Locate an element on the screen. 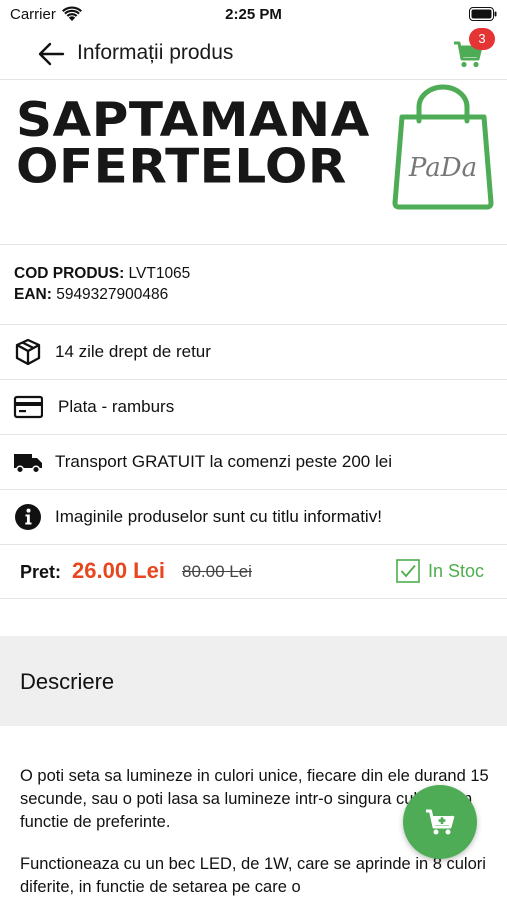 The image size is (507, 900). info-row-payment: Plata - ramburs is located at coordinates (253, 407).